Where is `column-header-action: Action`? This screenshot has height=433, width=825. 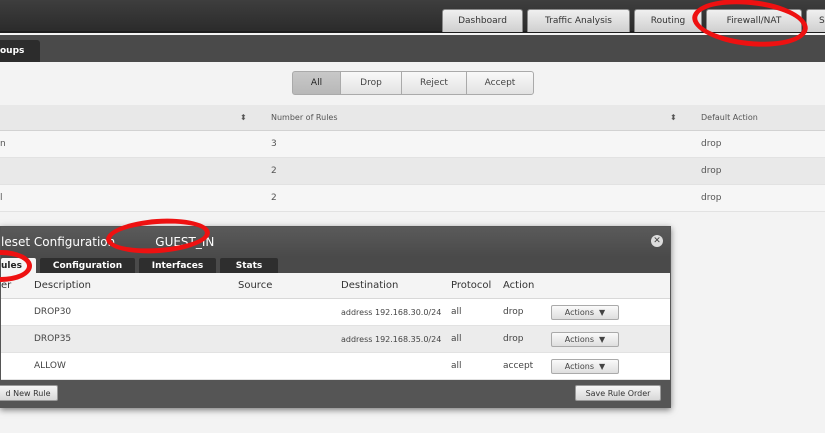 column-header-action: Action is located at coordinates (518, 285).